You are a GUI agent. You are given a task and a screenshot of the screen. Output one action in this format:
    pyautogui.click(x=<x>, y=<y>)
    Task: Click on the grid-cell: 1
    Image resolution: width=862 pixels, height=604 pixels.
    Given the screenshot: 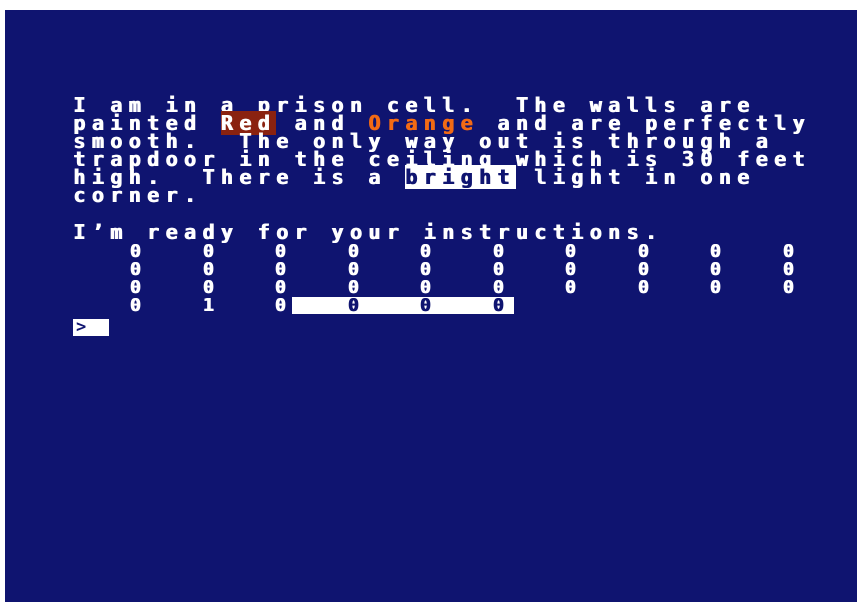 What is the action you would take?
    pyautogui.click(x=208, y=305)
    